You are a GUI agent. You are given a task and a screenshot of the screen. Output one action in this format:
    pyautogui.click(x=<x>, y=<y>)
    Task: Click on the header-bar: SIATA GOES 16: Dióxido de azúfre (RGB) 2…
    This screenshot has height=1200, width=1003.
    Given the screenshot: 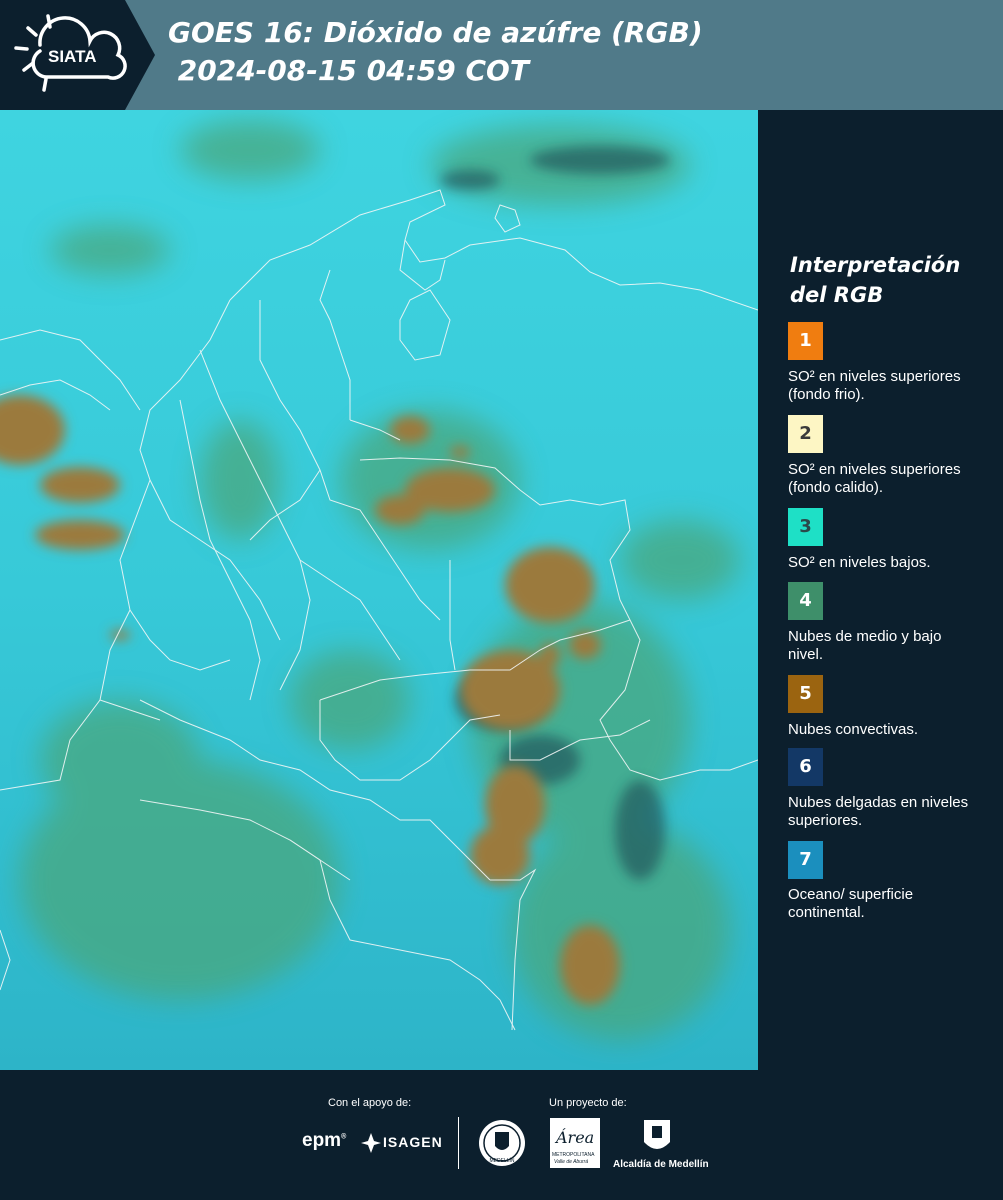 What is the action you would take?
    pyautogui.click(x=501, y=55)
    